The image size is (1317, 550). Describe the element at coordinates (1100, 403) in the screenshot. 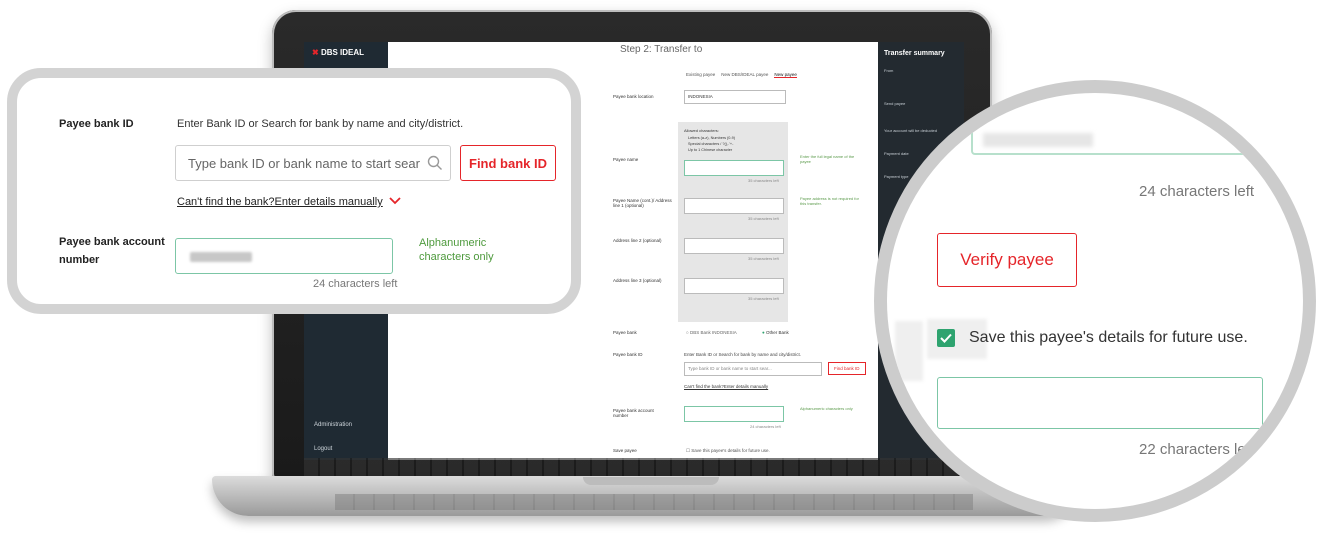

I see `nickname-input` at that location.